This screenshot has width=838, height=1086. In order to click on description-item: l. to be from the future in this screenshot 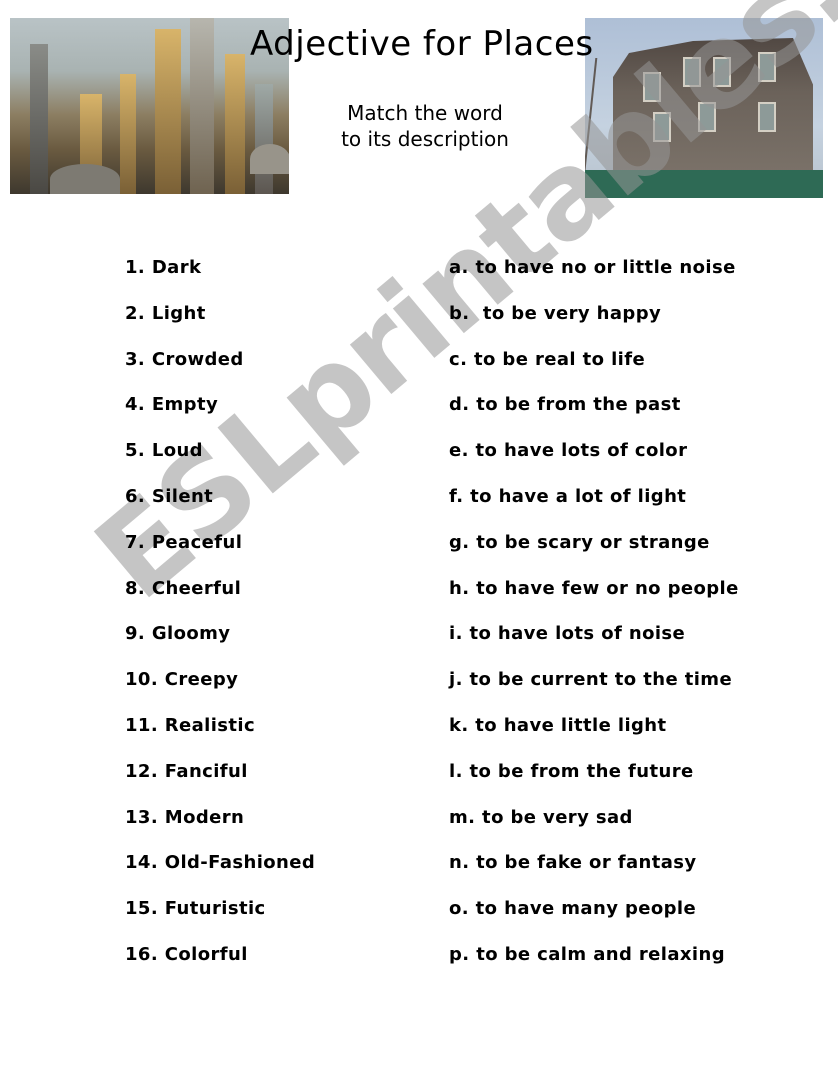, I will do `click(571, 771)`.